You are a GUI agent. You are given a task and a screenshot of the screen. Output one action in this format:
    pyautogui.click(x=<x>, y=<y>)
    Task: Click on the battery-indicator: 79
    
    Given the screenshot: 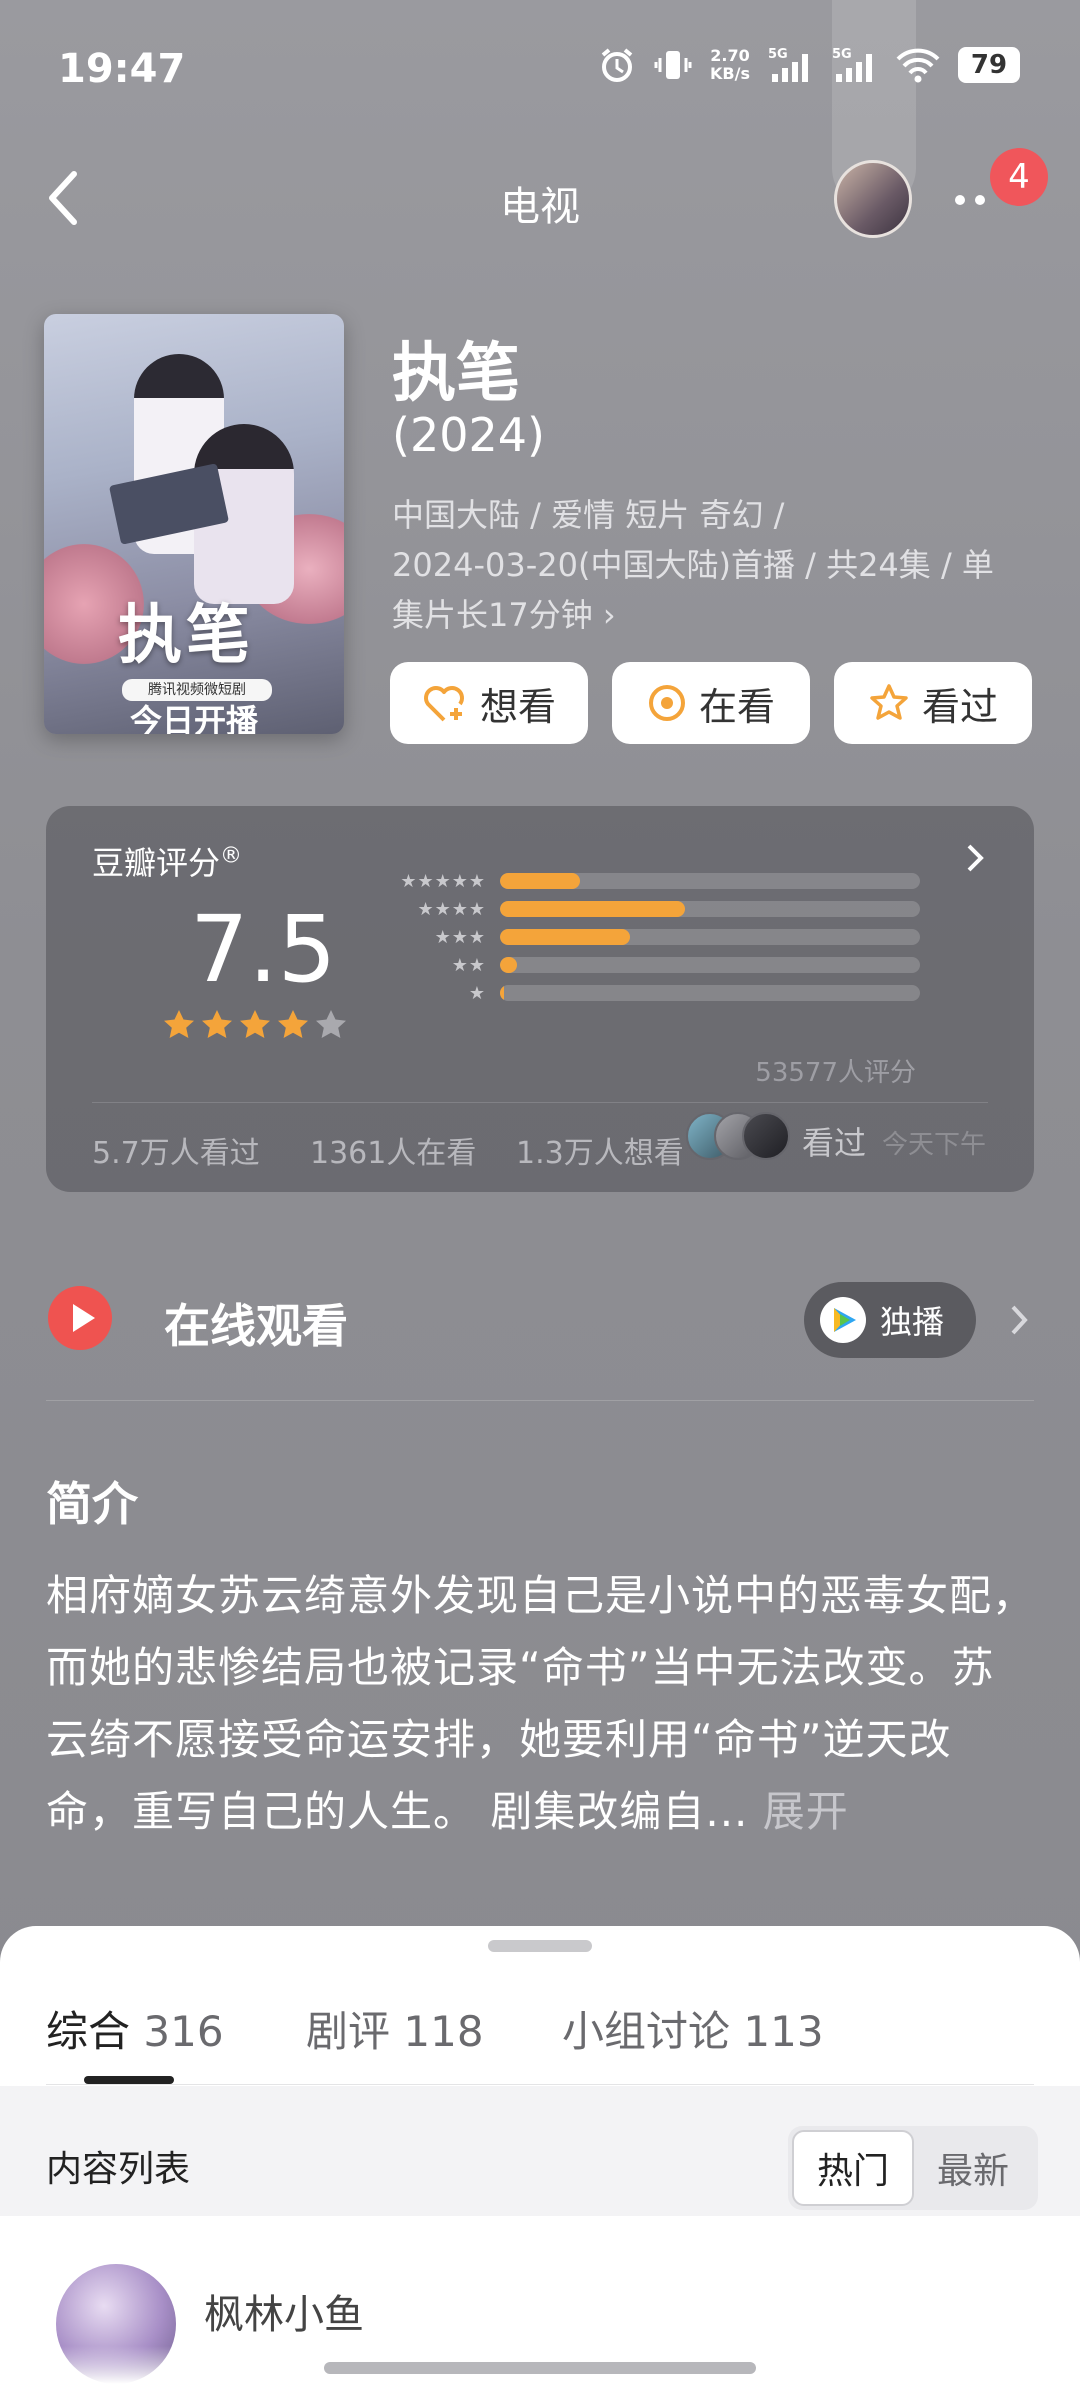 What is the action you would take?
    pyautogui.click(x=989, y=65)
    